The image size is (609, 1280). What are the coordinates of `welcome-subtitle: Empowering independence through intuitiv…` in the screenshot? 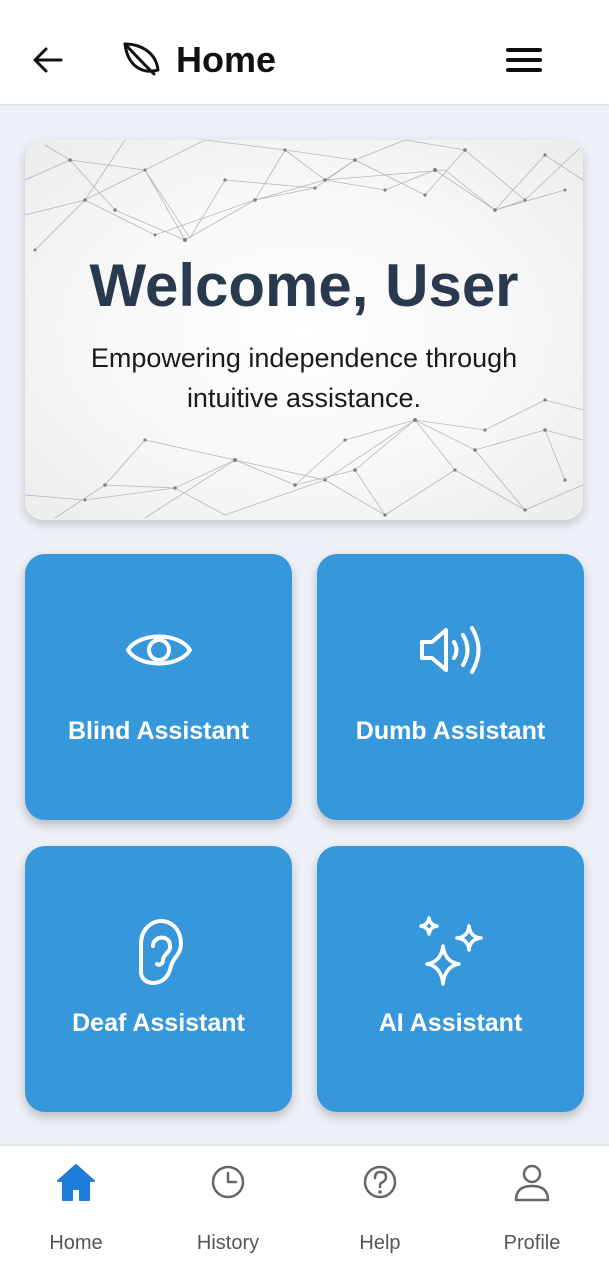 It's located at (304, 378).